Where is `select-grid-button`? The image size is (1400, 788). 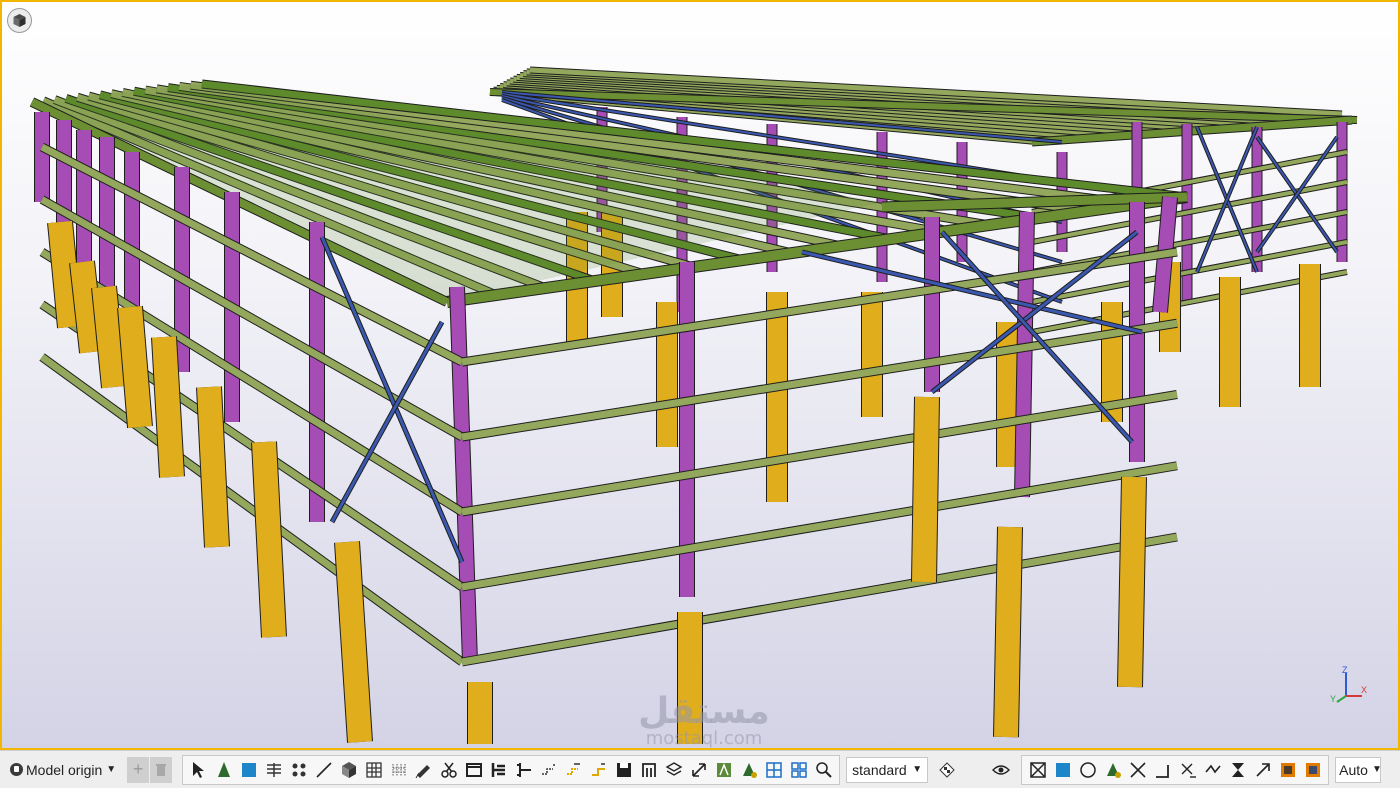 select-grid-button is located at coordinates (374, 770).